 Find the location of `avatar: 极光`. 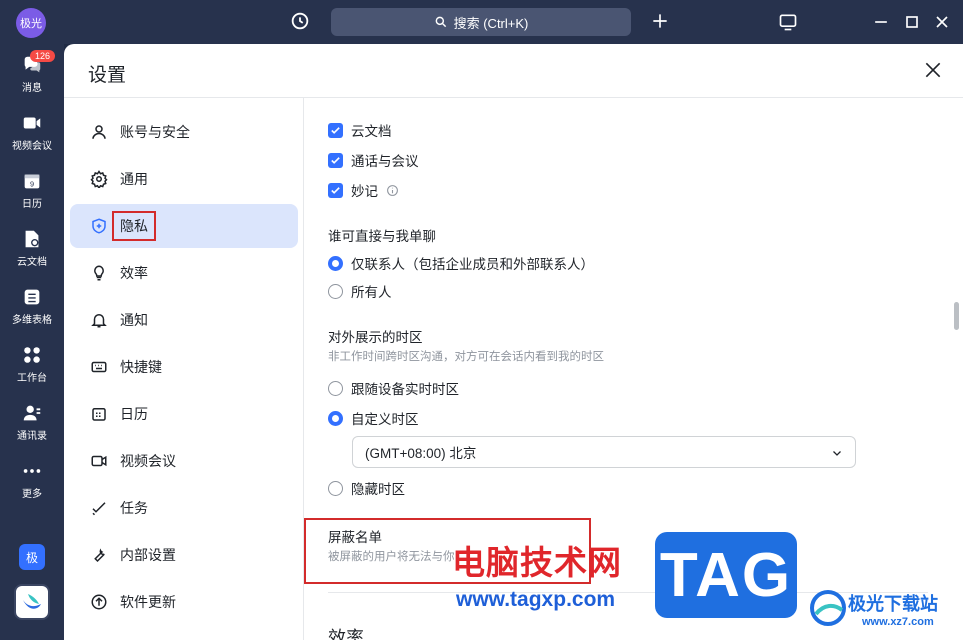

avatar: 极光 is located at coordinates (31, 23).